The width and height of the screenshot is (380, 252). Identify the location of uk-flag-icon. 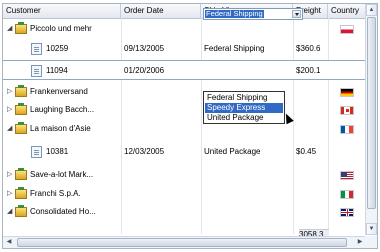
(347, 212).